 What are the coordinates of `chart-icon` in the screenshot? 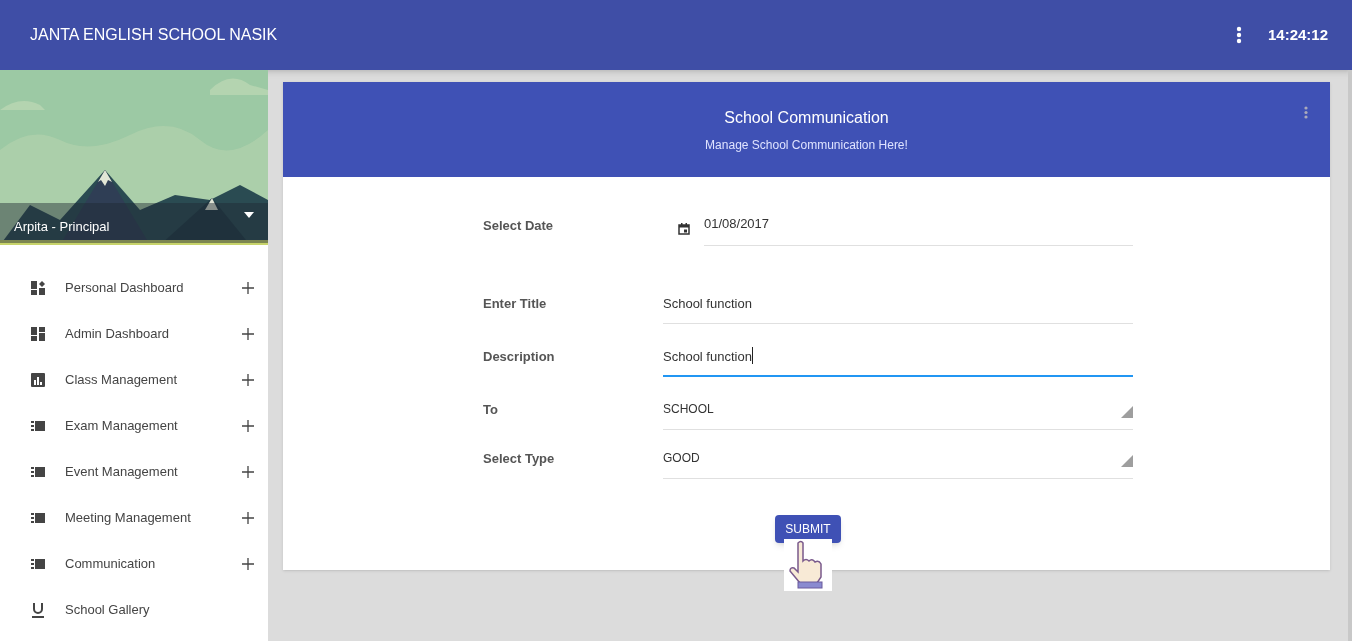 It's located at (38, 380).